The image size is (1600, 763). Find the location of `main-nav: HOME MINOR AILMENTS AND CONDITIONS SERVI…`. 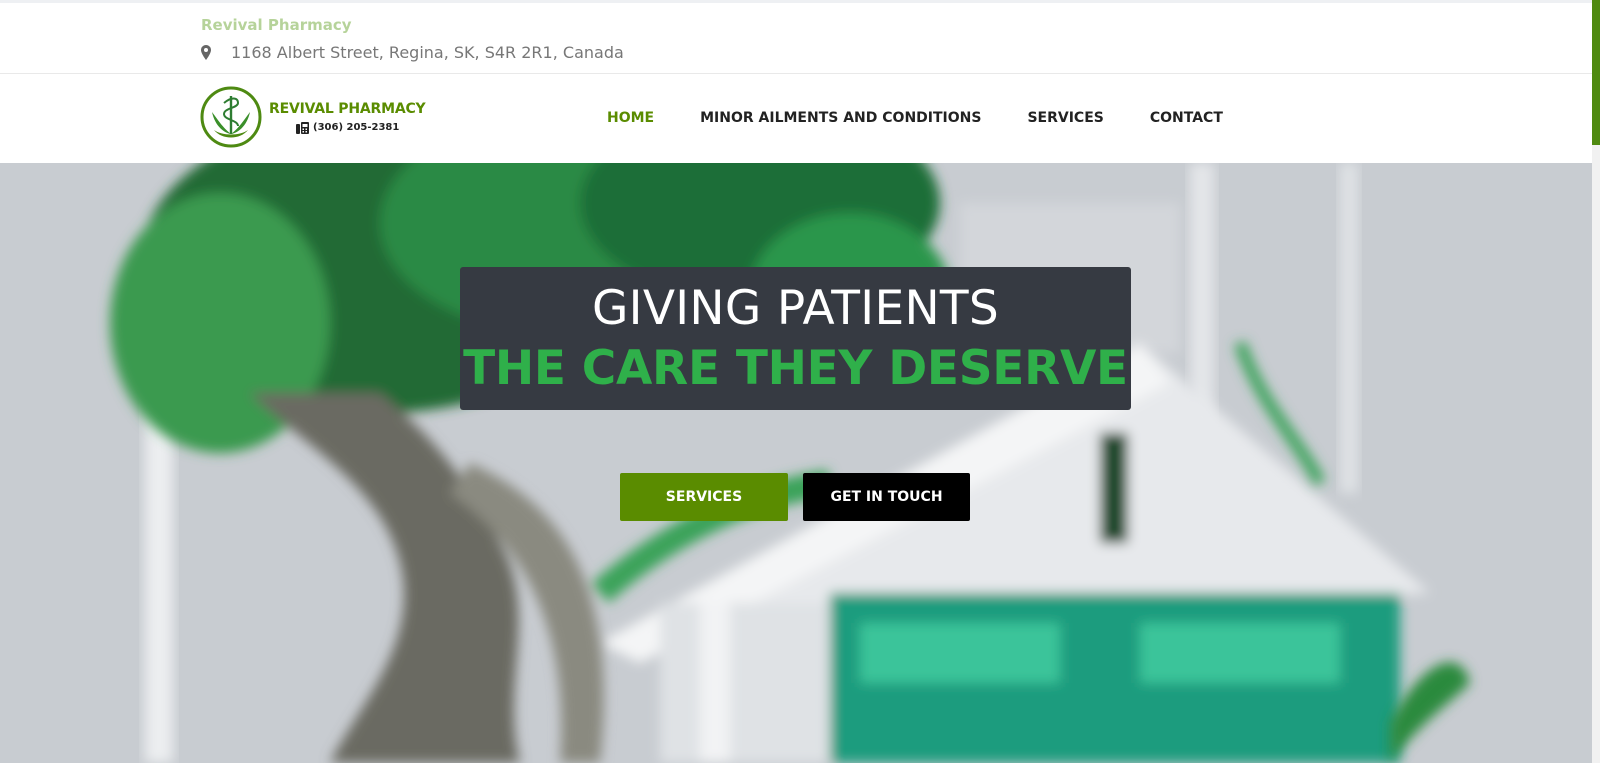

main-nav: HOME MINOR AILMENTS AND CONDITIONS SERVI… is located at coordinates (915, 118).